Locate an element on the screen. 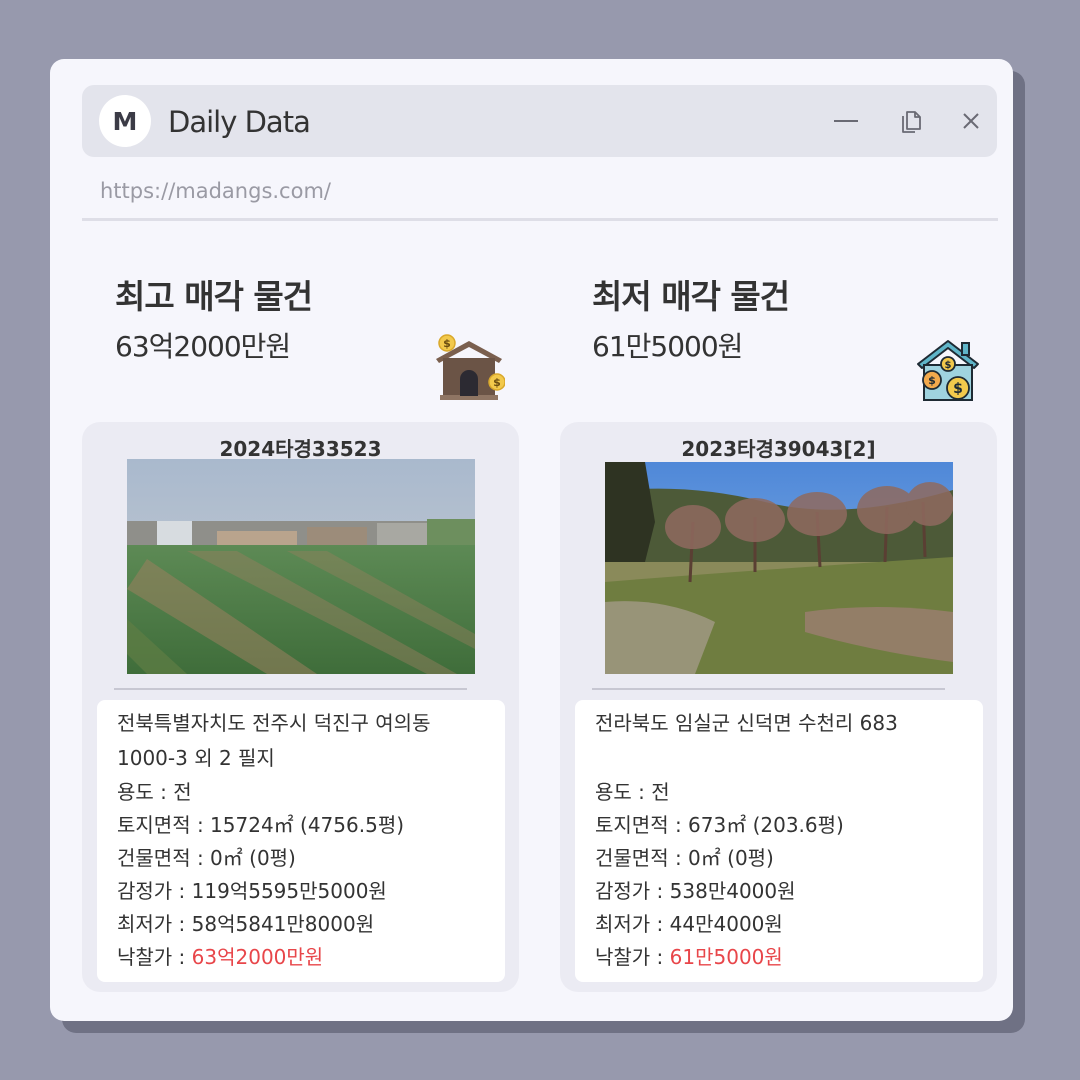 Image resolution: width=1080 pixels, height=1080 pixels. minimum-price: 최저가 : 58억5841만8000원 is located at coordinates (246, 924).